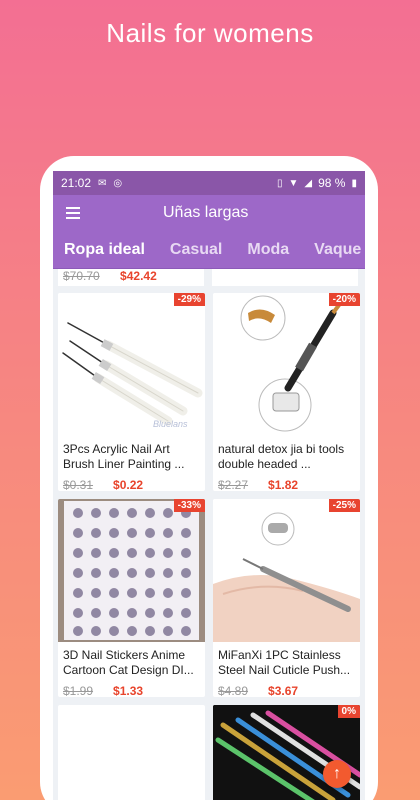 The width and height of the screenshot is (420, 800). I want to click on old-price: $4.89, so click(233, 690).